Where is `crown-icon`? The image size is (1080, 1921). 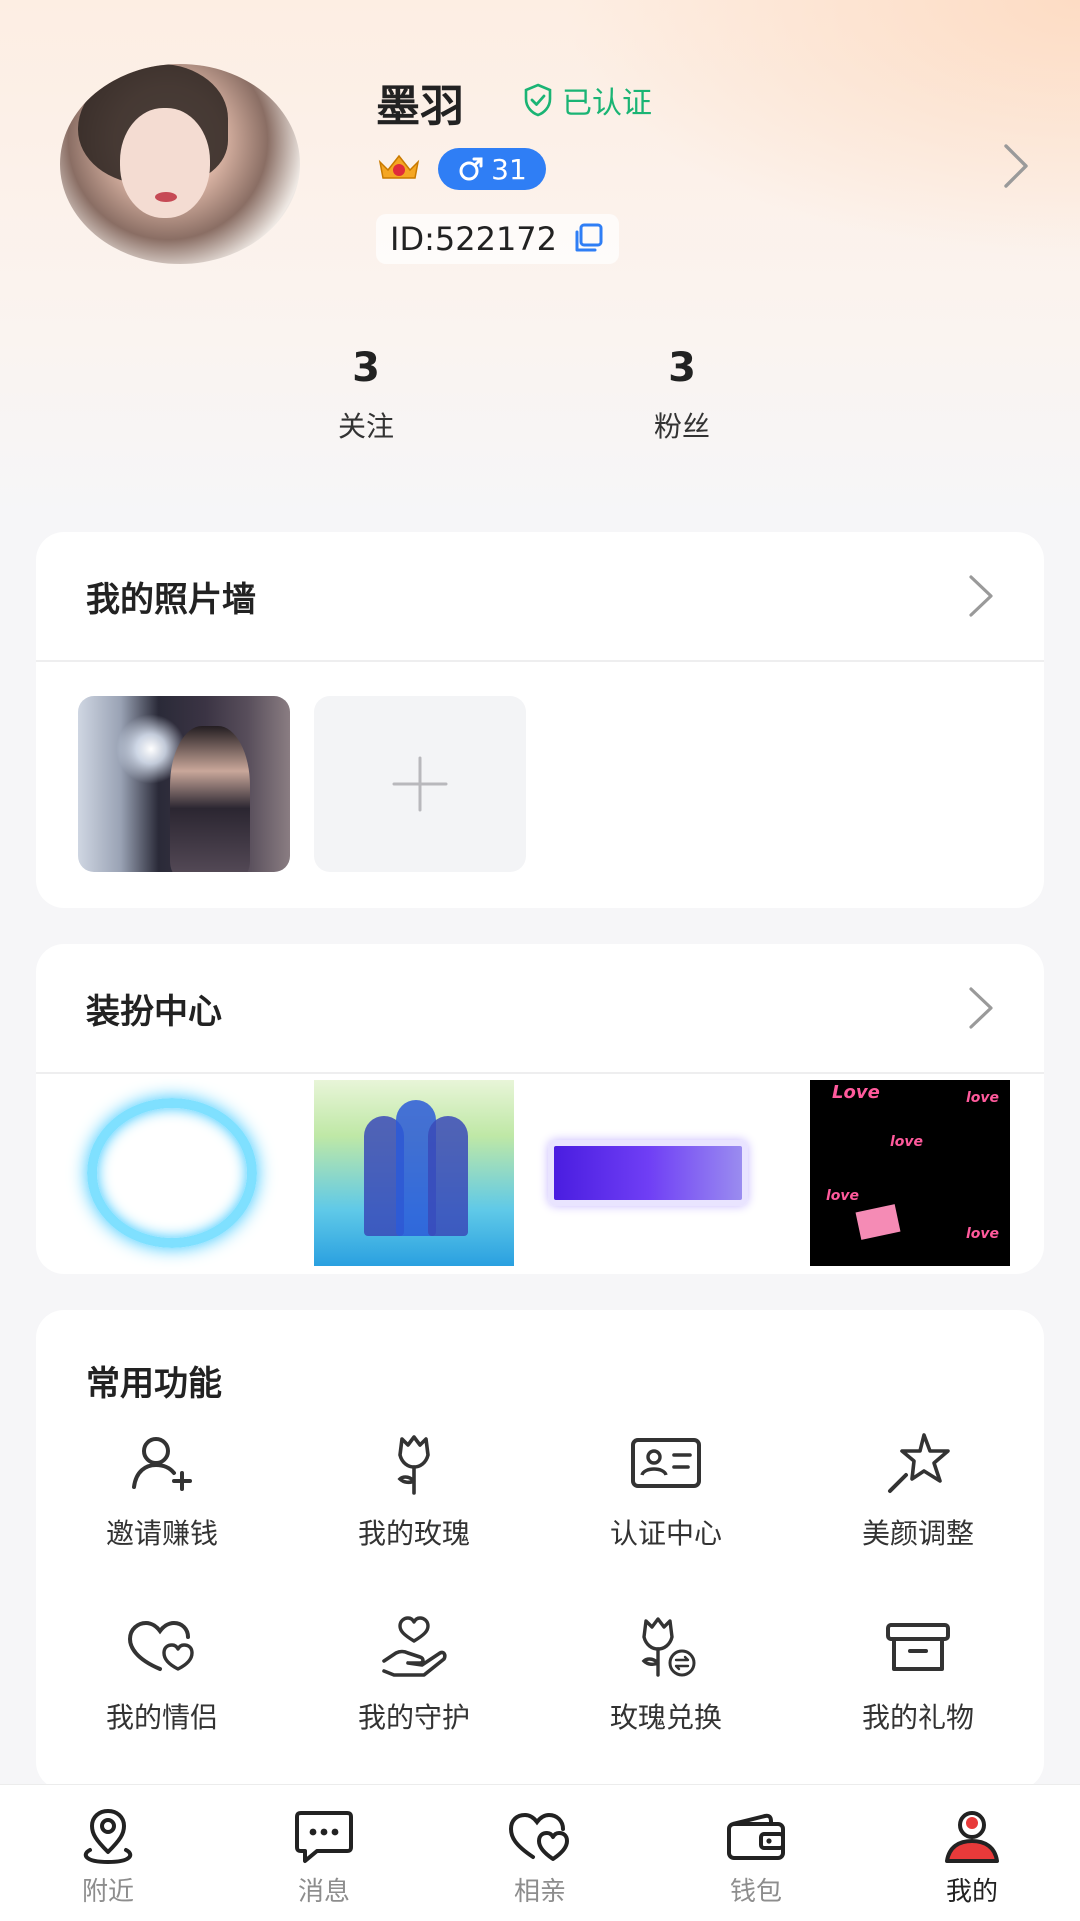 crown-icon is located at coordinates (399, 166).